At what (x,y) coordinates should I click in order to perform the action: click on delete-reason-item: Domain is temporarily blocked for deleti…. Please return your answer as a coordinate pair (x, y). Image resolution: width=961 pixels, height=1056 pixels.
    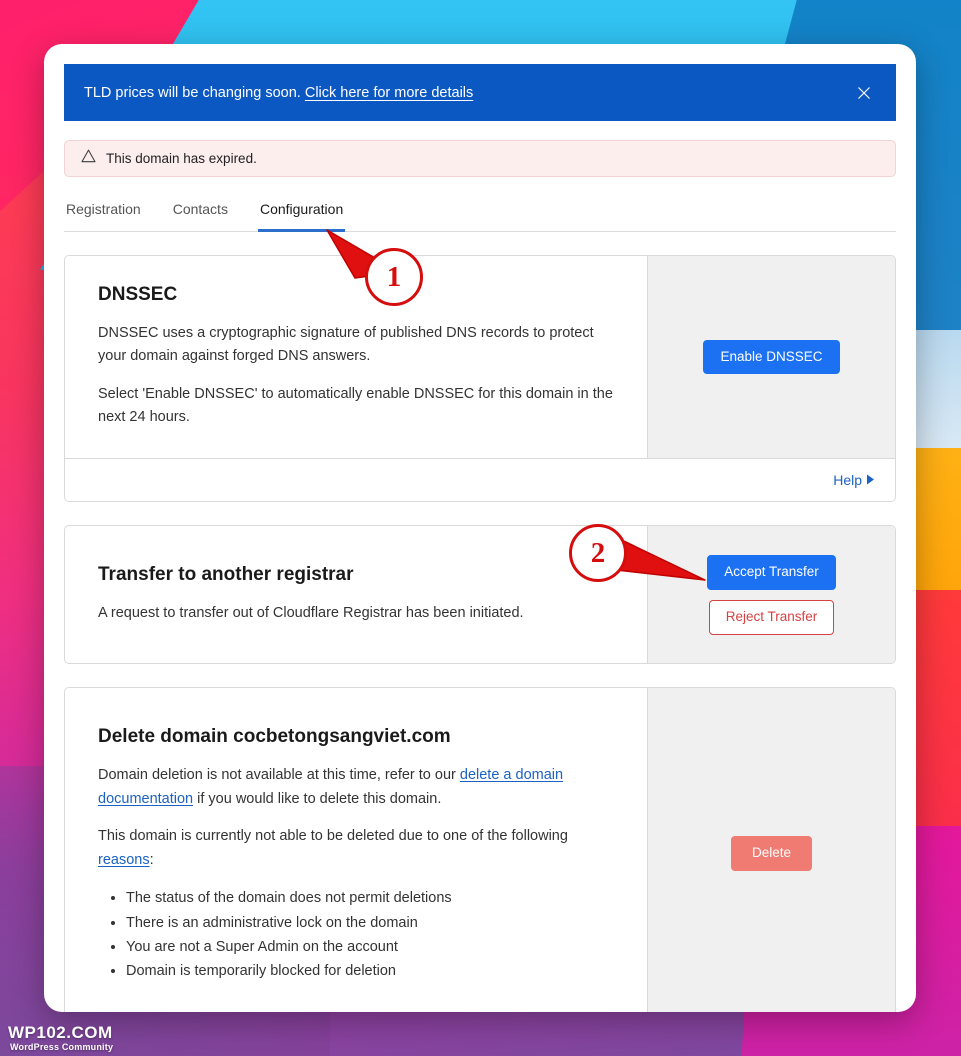
    Looking at the image, I should click on (370, 971).